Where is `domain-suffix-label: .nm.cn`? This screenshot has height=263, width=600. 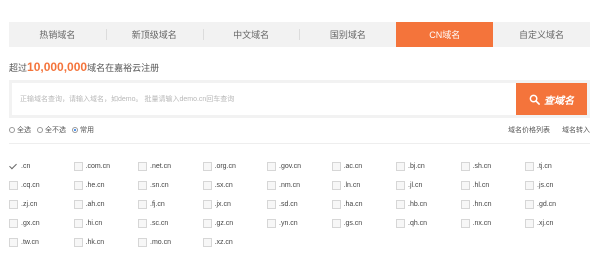 domain-suffix-label: .nm.cn is located at coordinates (290, 185).